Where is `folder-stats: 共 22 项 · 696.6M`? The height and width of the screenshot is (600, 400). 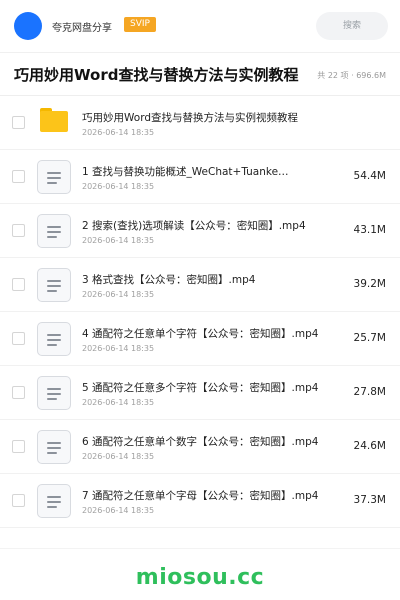
folder-stats: 共 22 项 · 696.6M is located at coordinates (351, 75).